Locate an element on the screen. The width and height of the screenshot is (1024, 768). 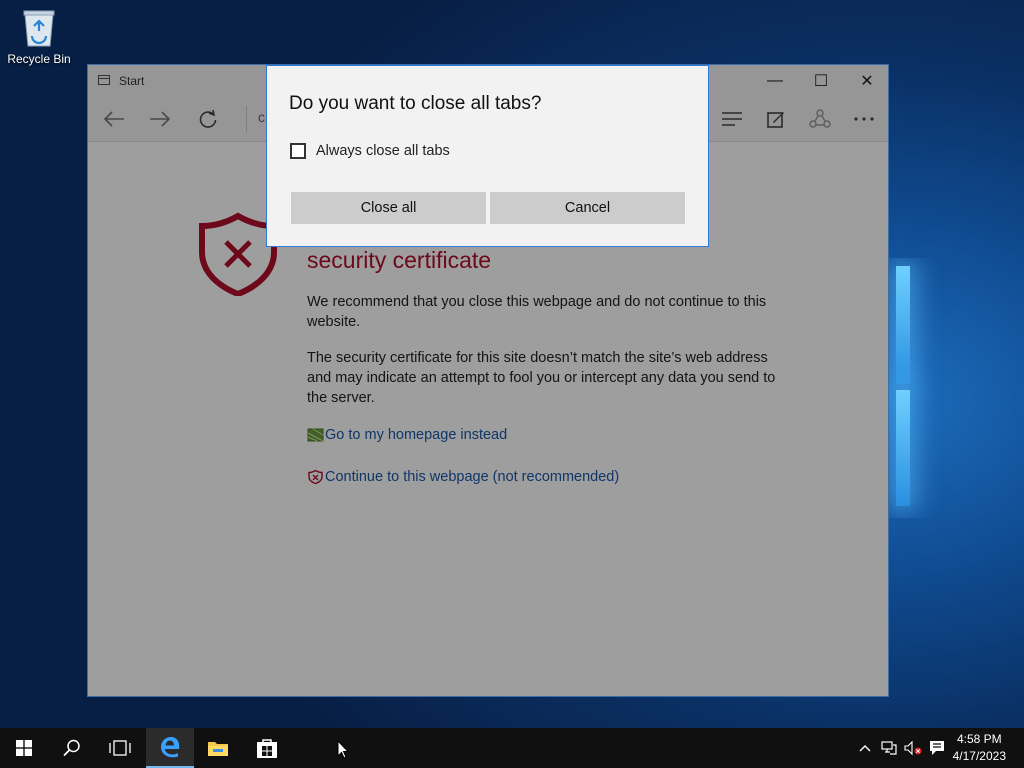
start-icon is located at coordinates (24, 748).